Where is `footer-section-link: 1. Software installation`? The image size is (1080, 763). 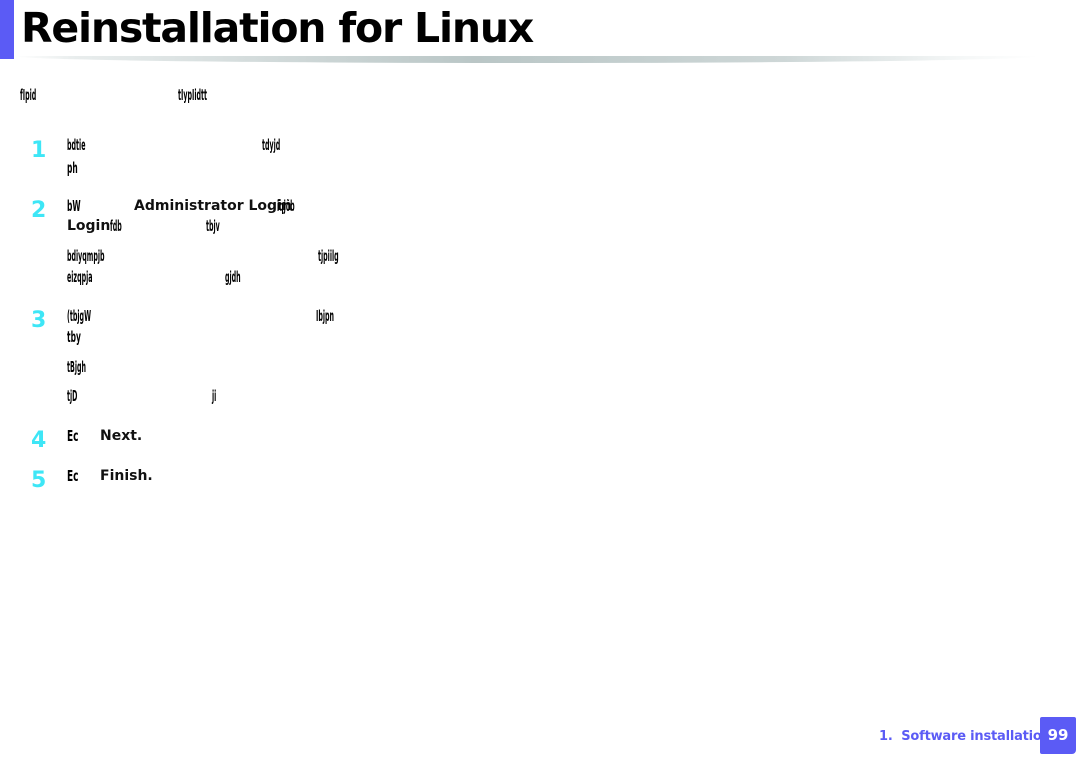
footer-section-link: 1. Software installation is located at coordinates (965, 737).